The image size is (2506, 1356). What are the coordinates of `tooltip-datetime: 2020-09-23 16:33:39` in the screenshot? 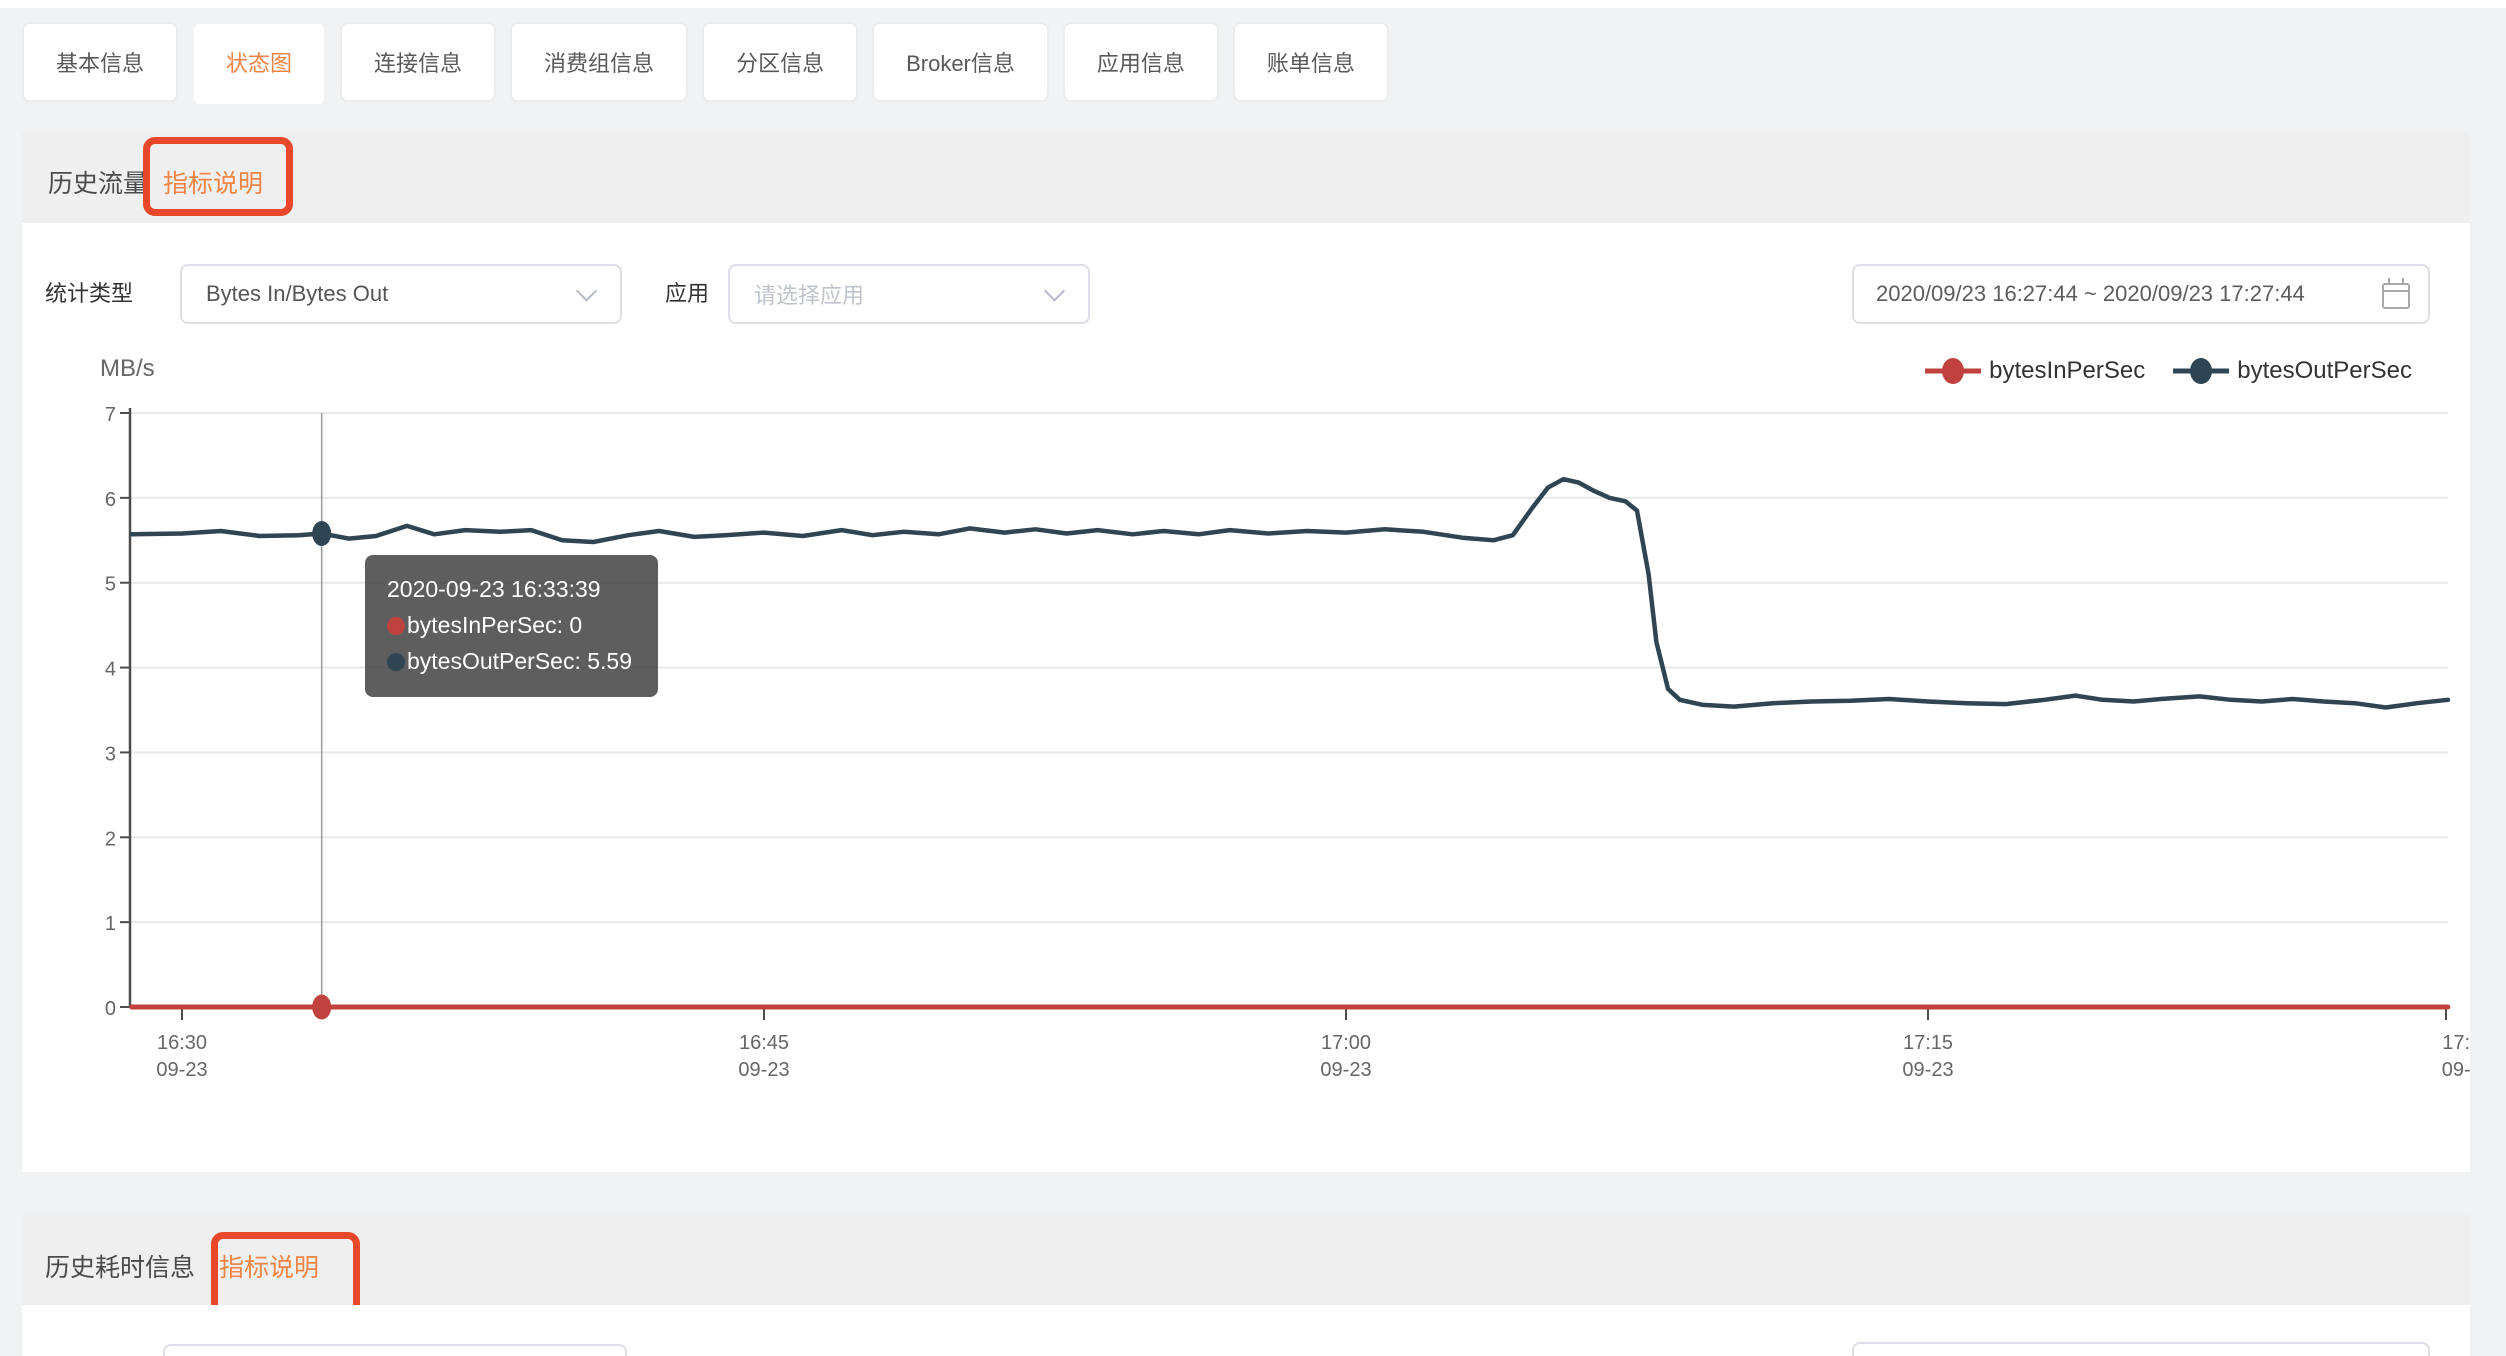 It's located at (494, 589).